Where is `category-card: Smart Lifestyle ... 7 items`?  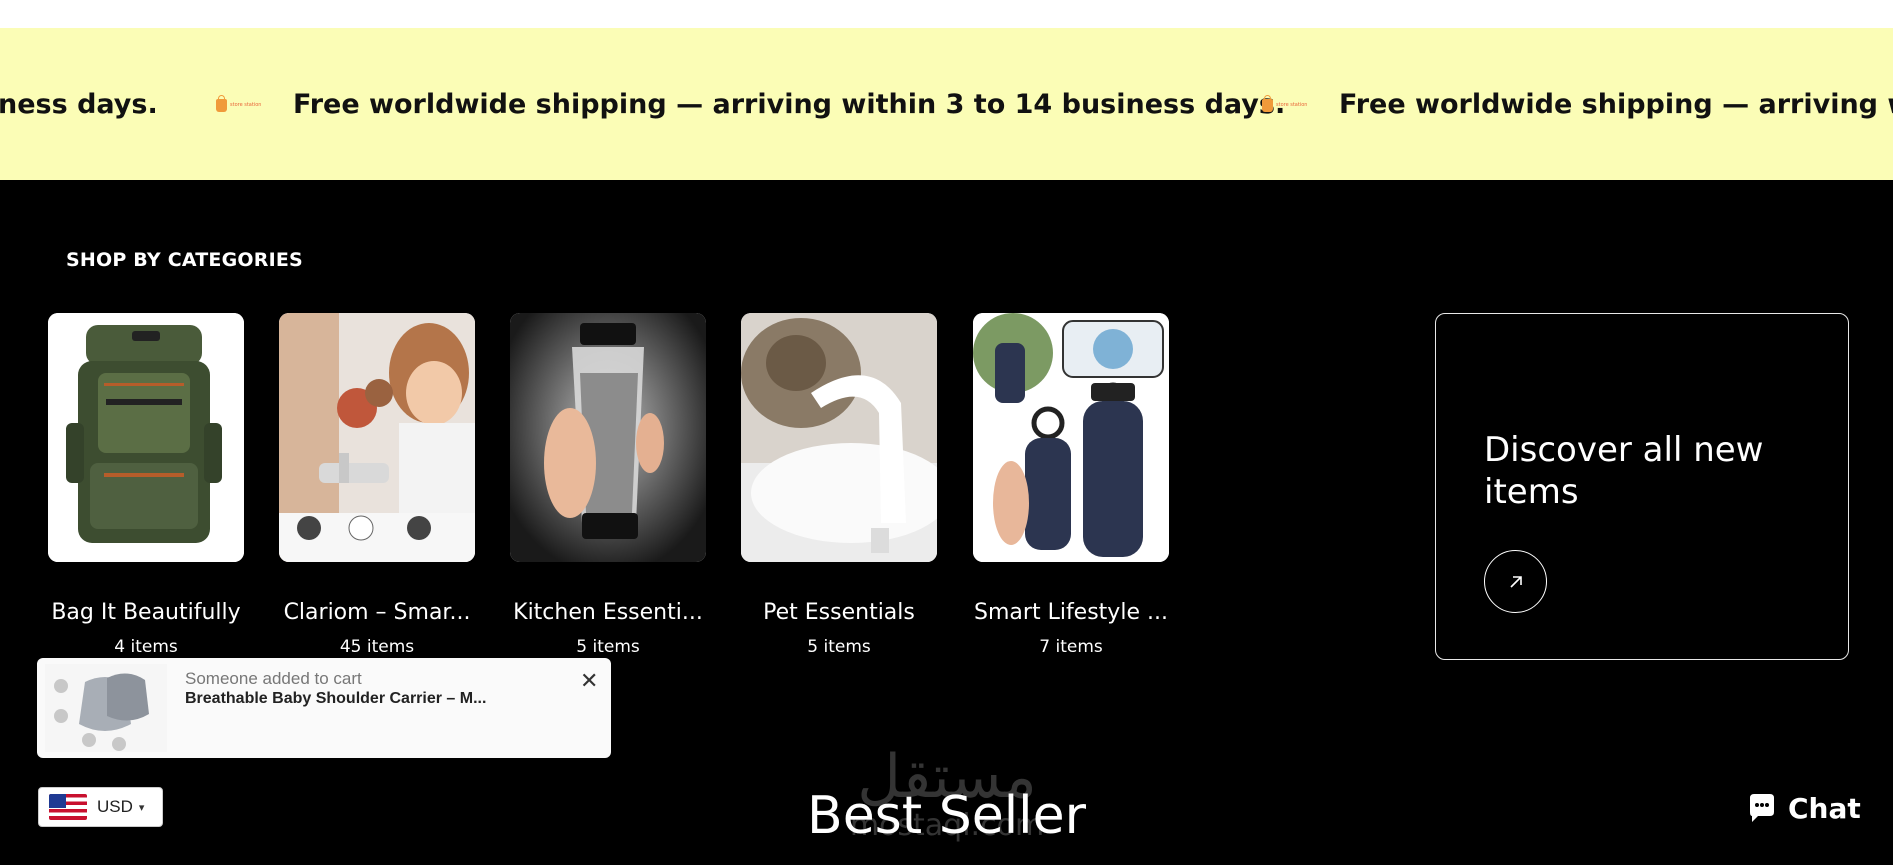 category-card: Smart Lifestyle ... 7 items is located at coordinates (1071, 485).